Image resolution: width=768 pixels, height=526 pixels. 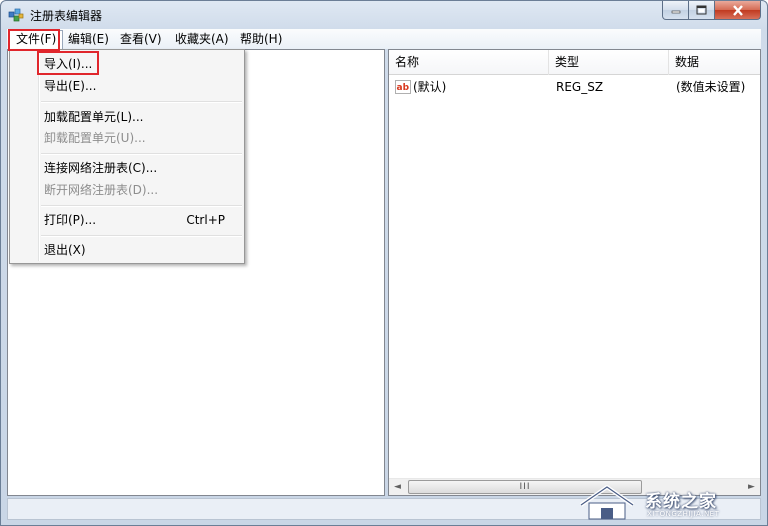 I want to click on column-header: 名称 类型 数据, so click(x=574, y=62).